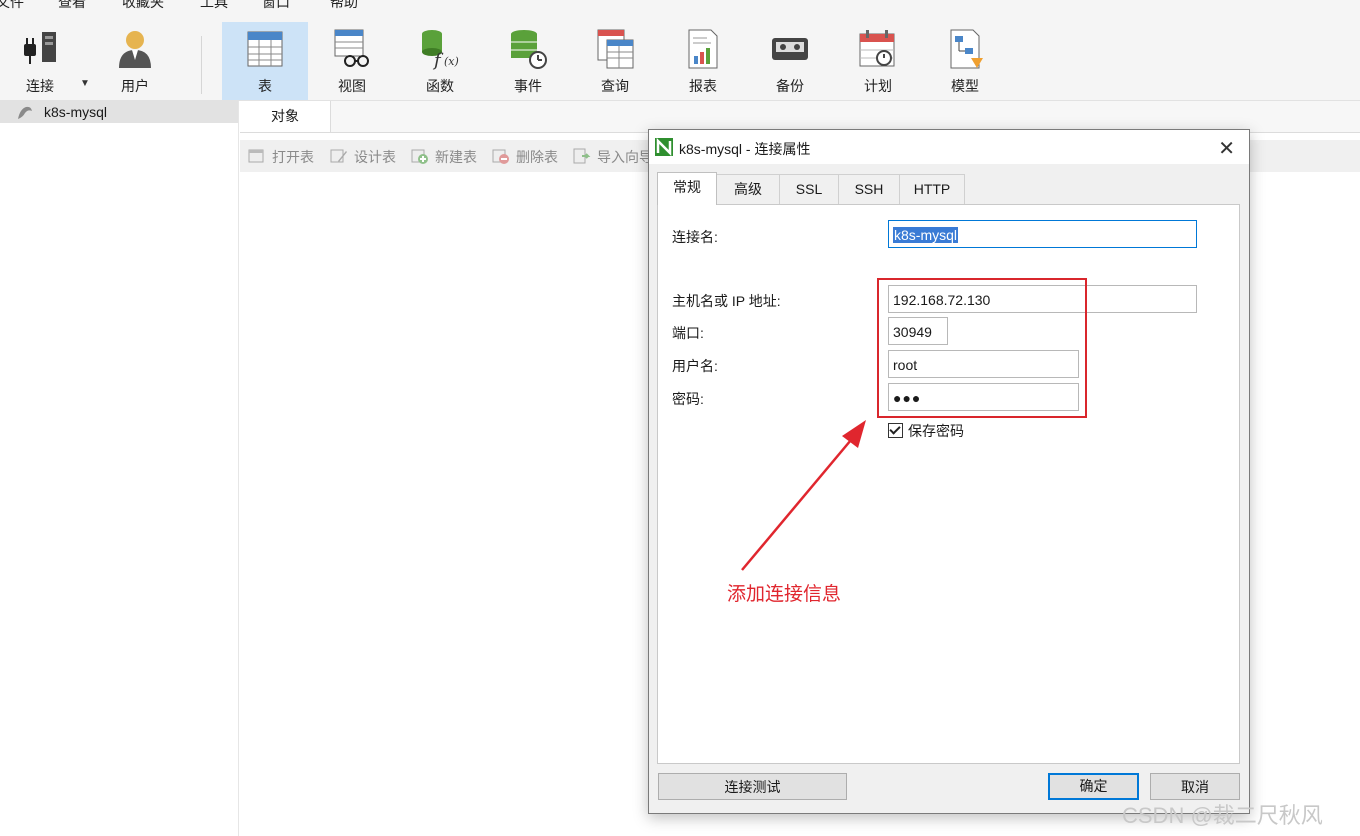 This screenshot has width=1360, height=836. I want to click on dialog-title: k8s-mysql - 连接属性, so click(745, 149).